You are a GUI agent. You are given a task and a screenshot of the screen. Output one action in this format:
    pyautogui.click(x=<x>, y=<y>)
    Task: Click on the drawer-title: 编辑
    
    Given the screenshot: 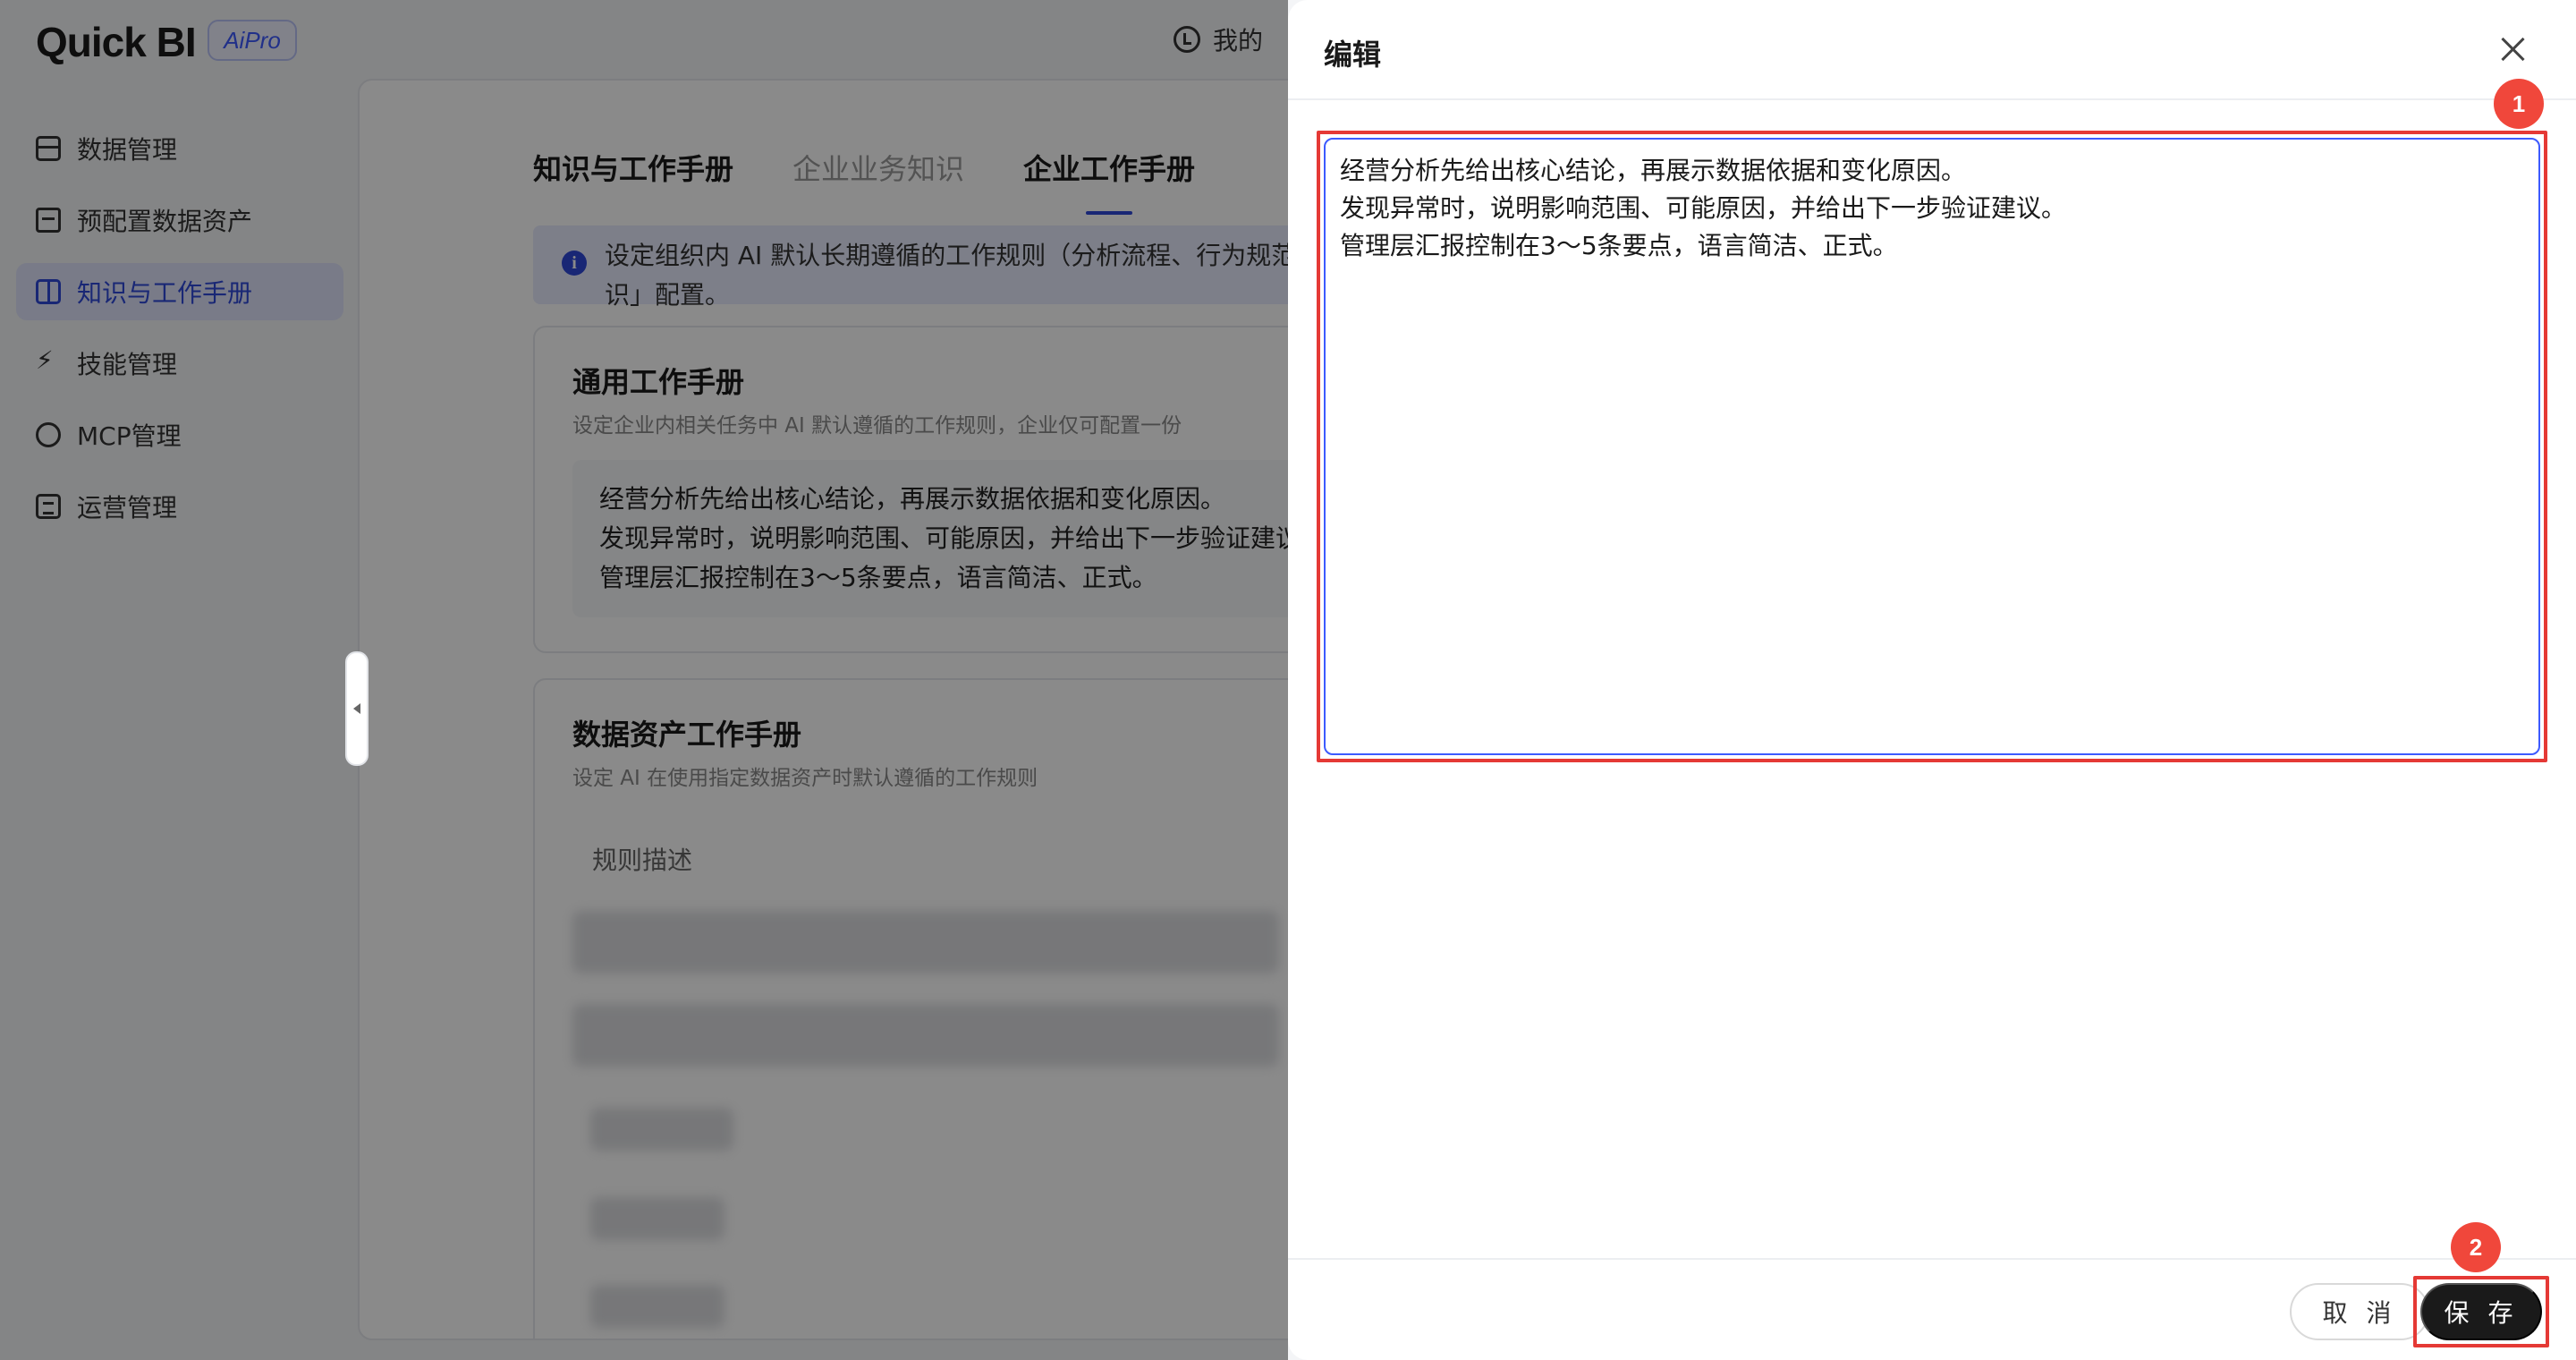 What is the action you would take?
    pyautogui.click(x=1353, y=55)
    